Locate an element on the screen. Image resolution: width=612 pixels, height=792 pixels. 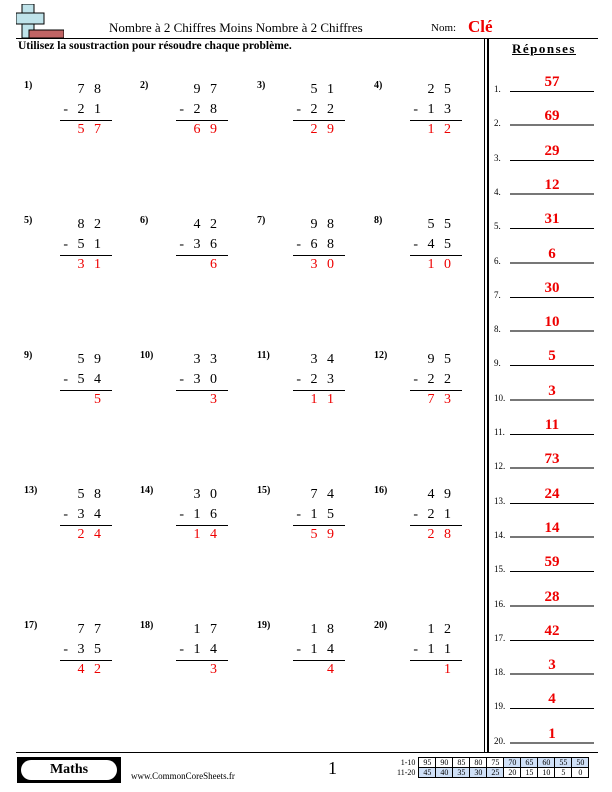
minuend: 7 4 is located at coordinates (323, 494).